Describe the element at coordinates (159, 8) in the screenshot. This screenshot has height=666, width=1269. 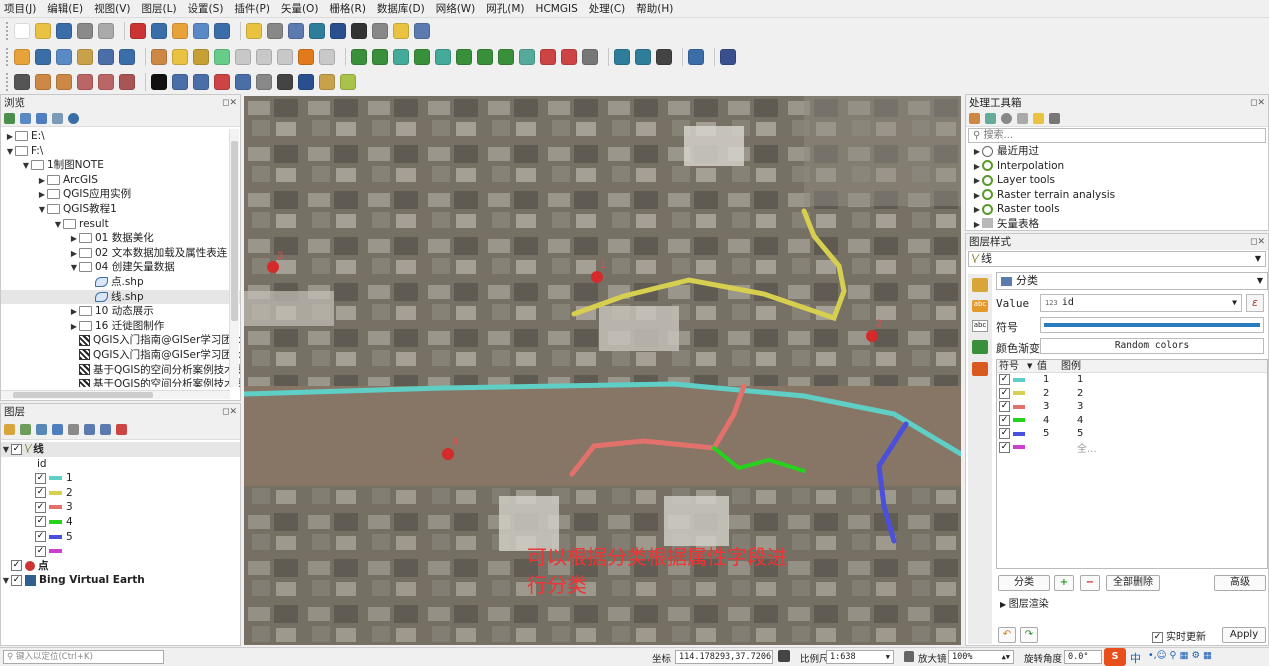
I see `menu-item: 图层(L)` at that location.